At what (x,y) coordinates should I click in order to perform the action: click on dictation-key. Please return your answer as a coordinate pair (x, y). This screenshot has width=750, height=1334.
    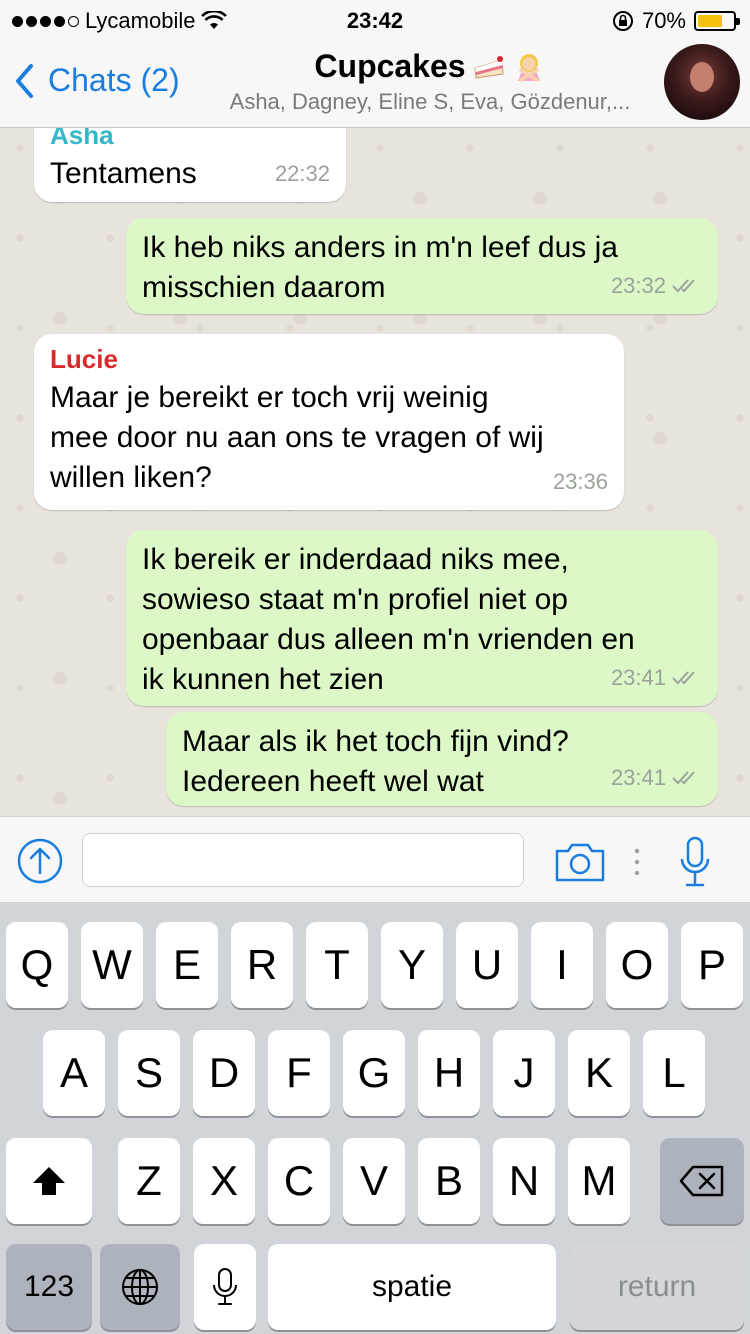
    Looking at the image, I should click on (225, 1287).